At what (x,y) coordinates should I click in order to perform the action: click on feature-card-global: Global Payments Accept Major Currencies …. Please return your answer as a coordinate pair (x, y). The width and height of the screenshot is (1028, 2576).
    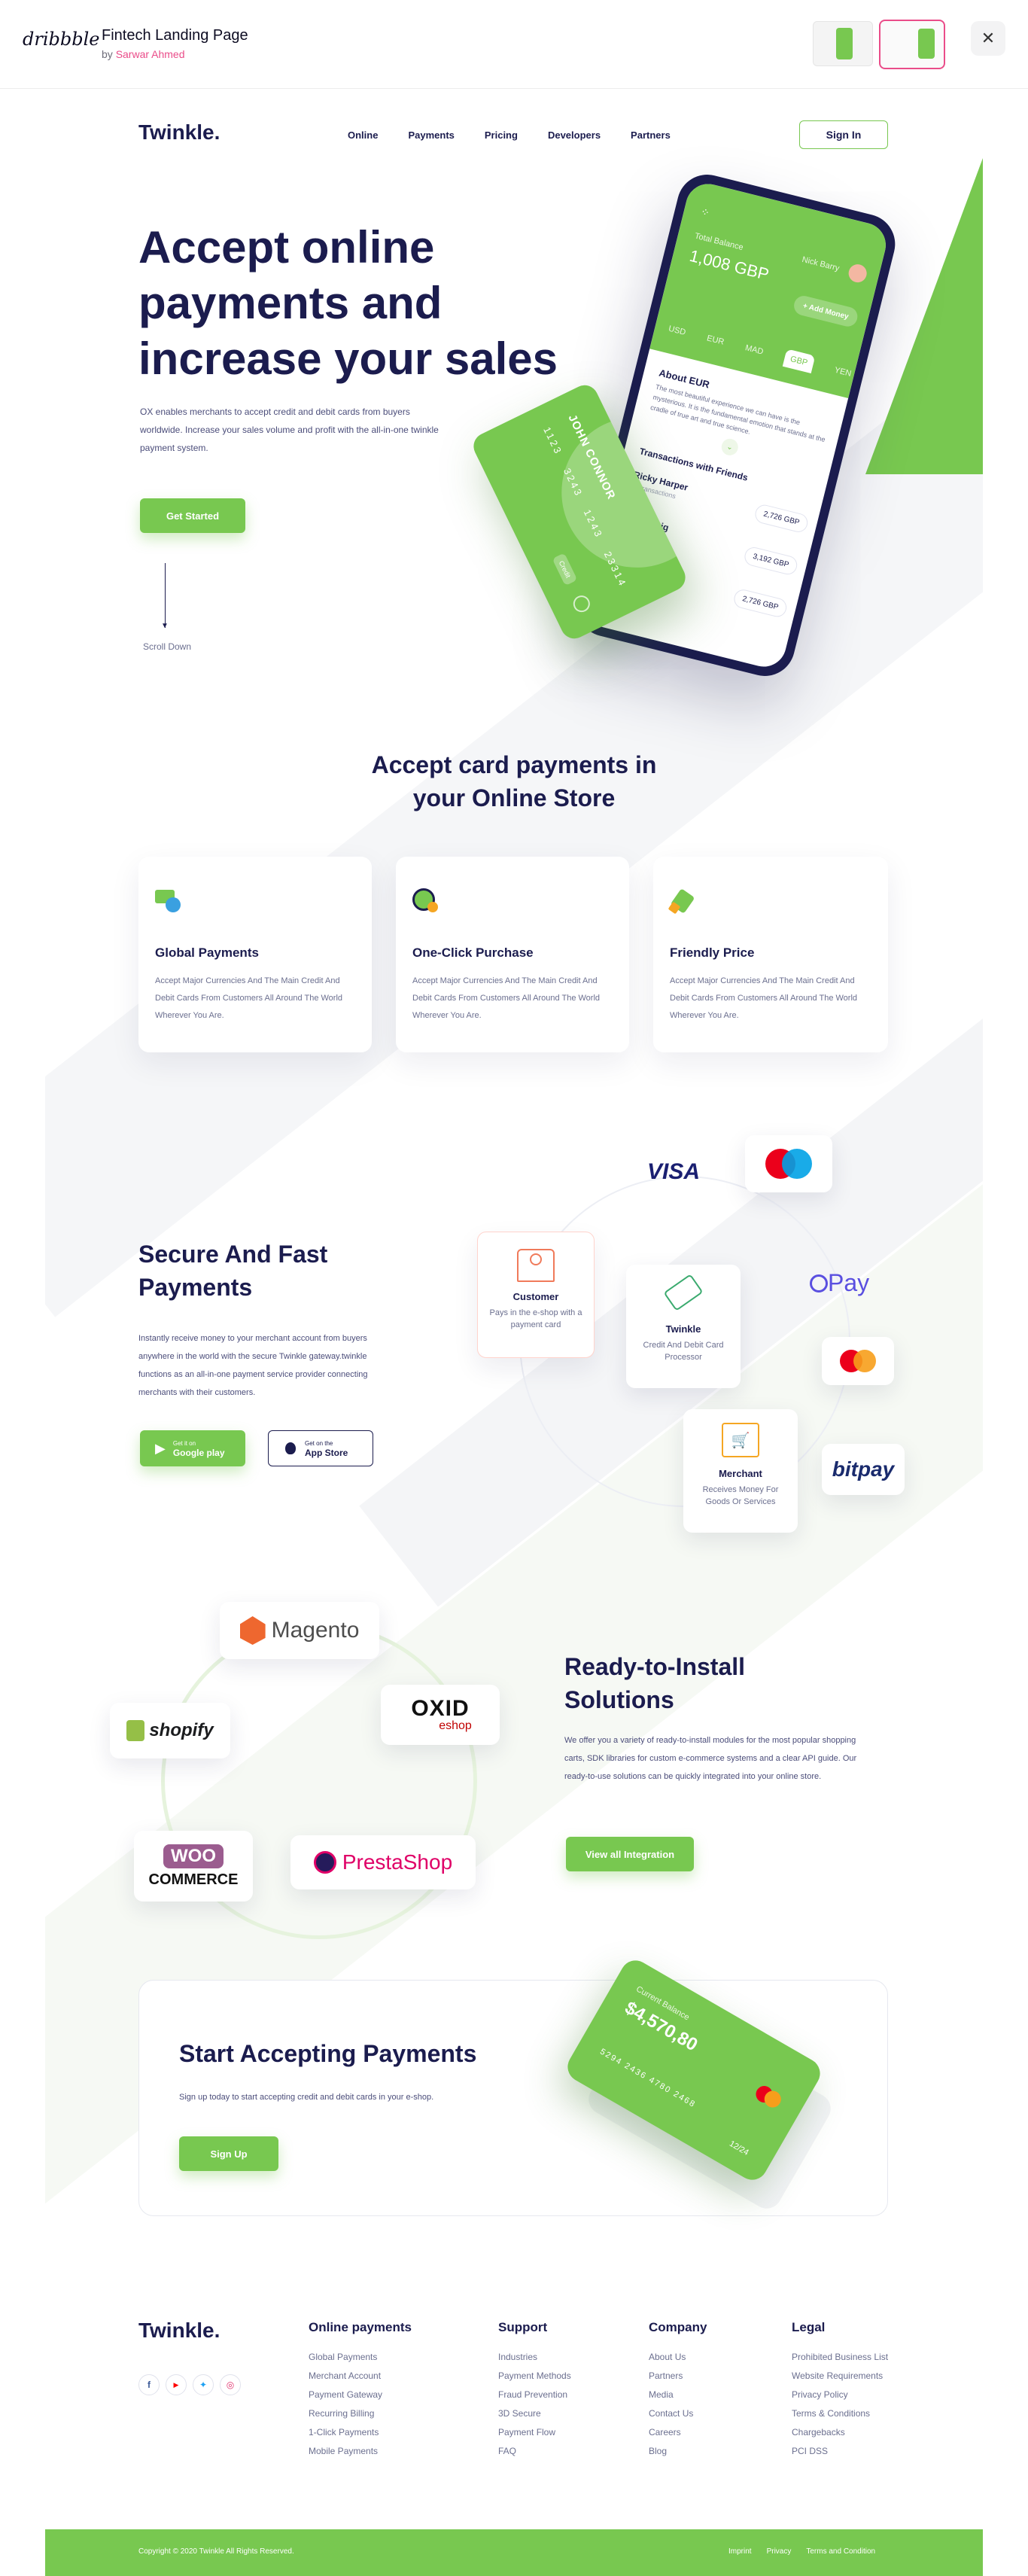
    Looking at the image, I should click on (255, 955).